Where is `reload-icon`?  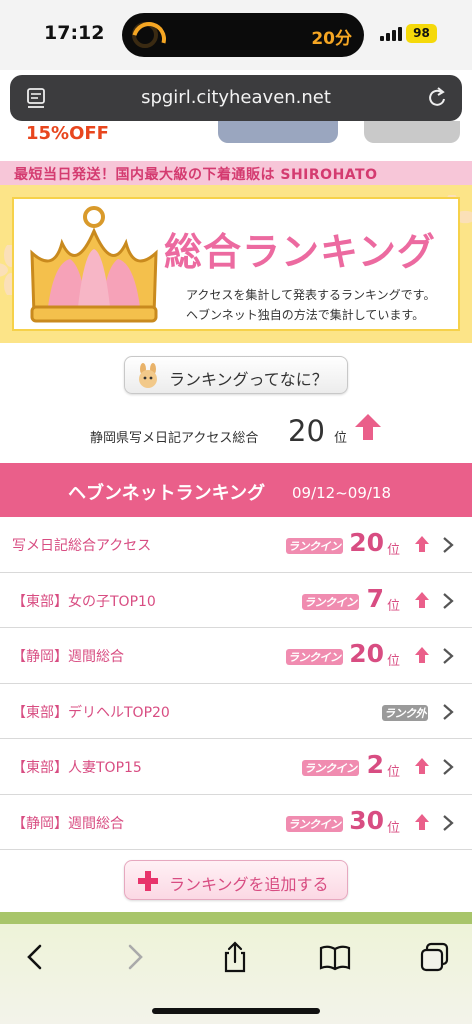
reload-icon is located at coordinates (437, 98).